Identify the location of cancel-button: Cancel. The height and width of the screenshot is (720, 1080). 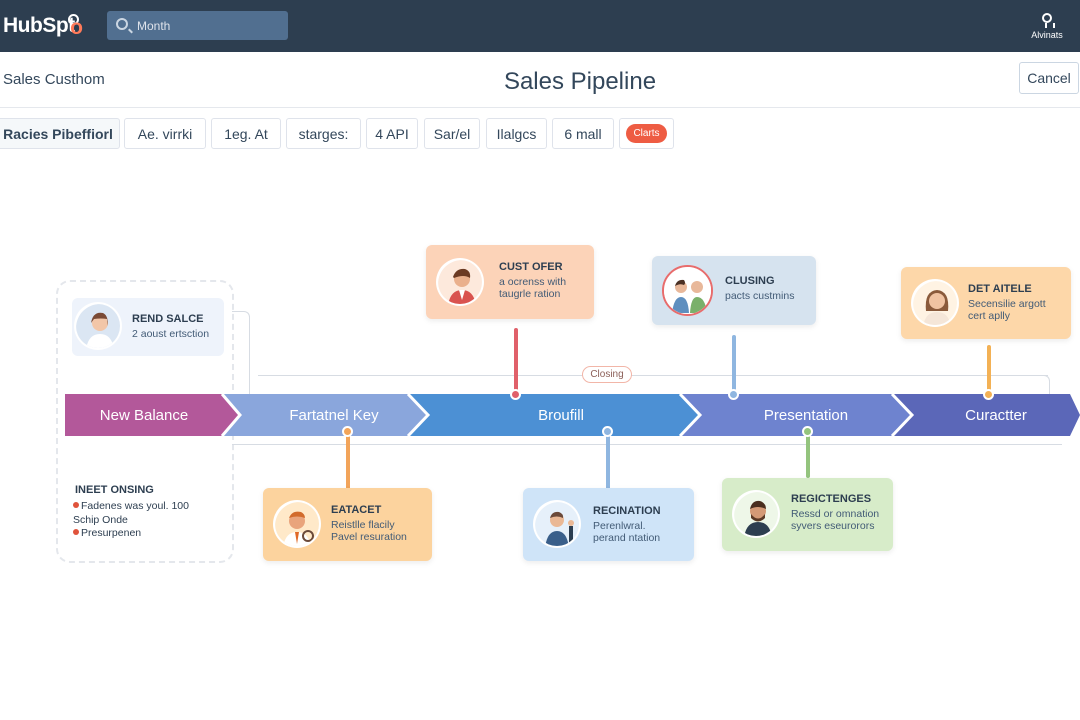
(1049, 78).